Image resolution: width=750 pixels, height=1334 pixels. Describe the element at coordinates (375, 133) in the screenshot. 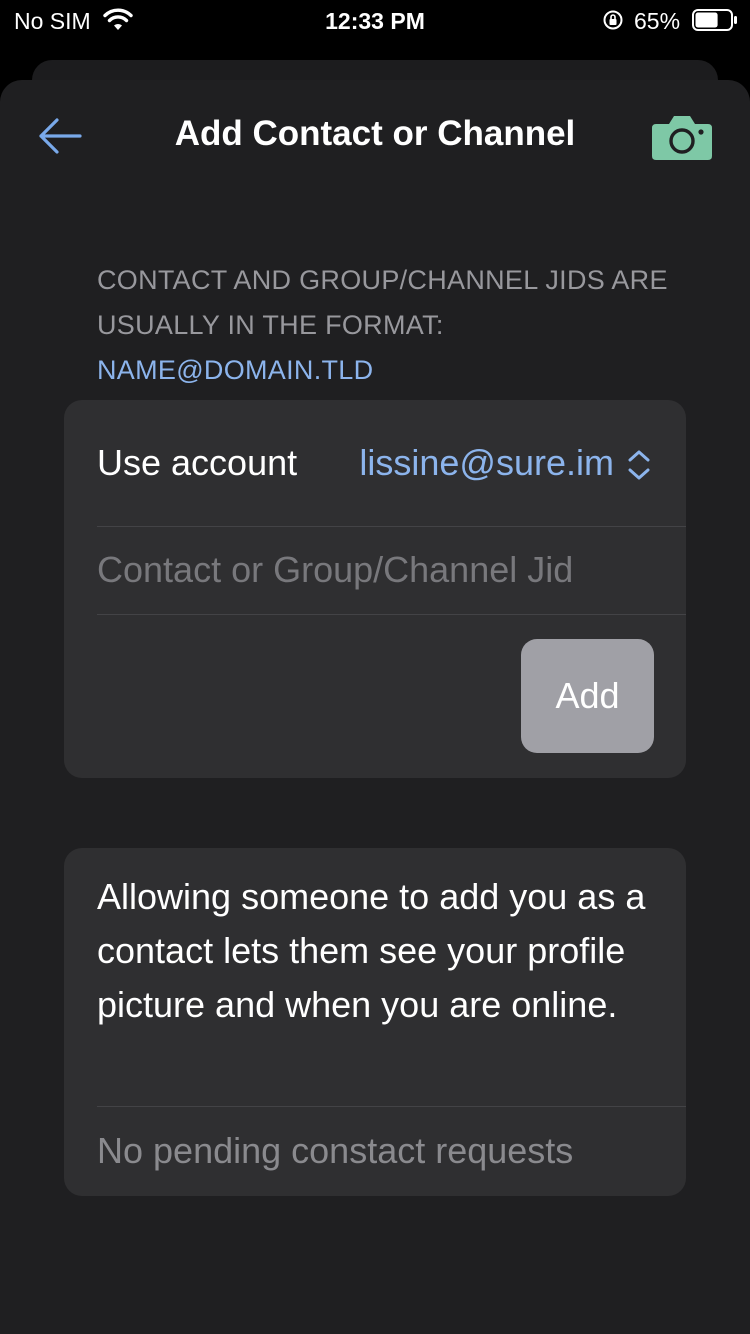

I see `page-title: Add Contact or Channel` at that location.